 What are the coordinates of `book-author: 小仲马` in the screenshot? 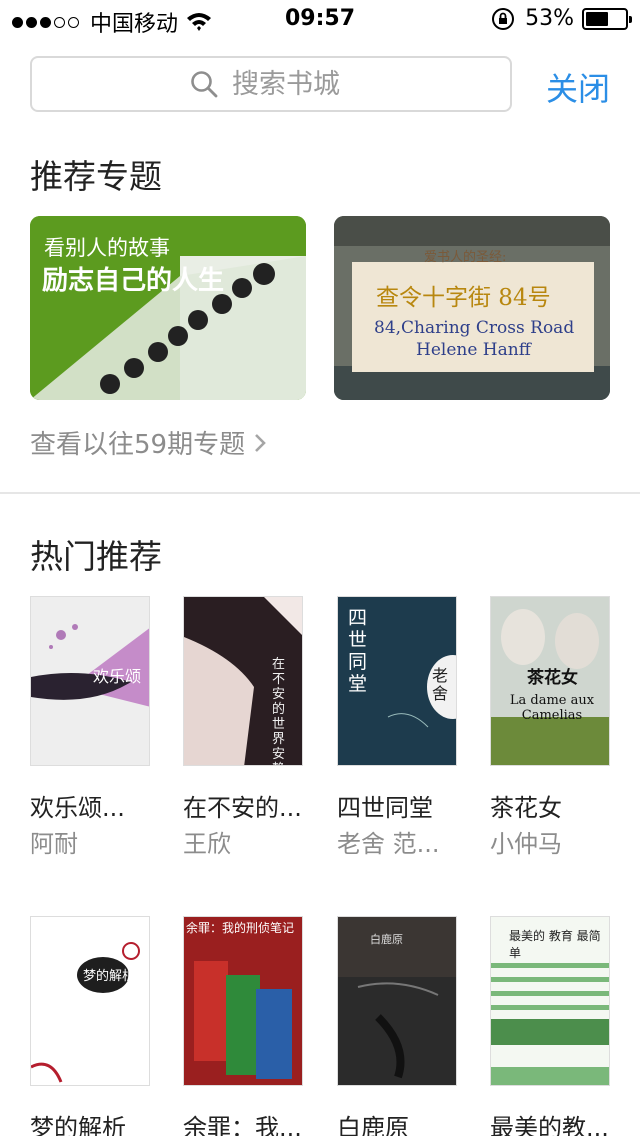 It's located at (526, 844).